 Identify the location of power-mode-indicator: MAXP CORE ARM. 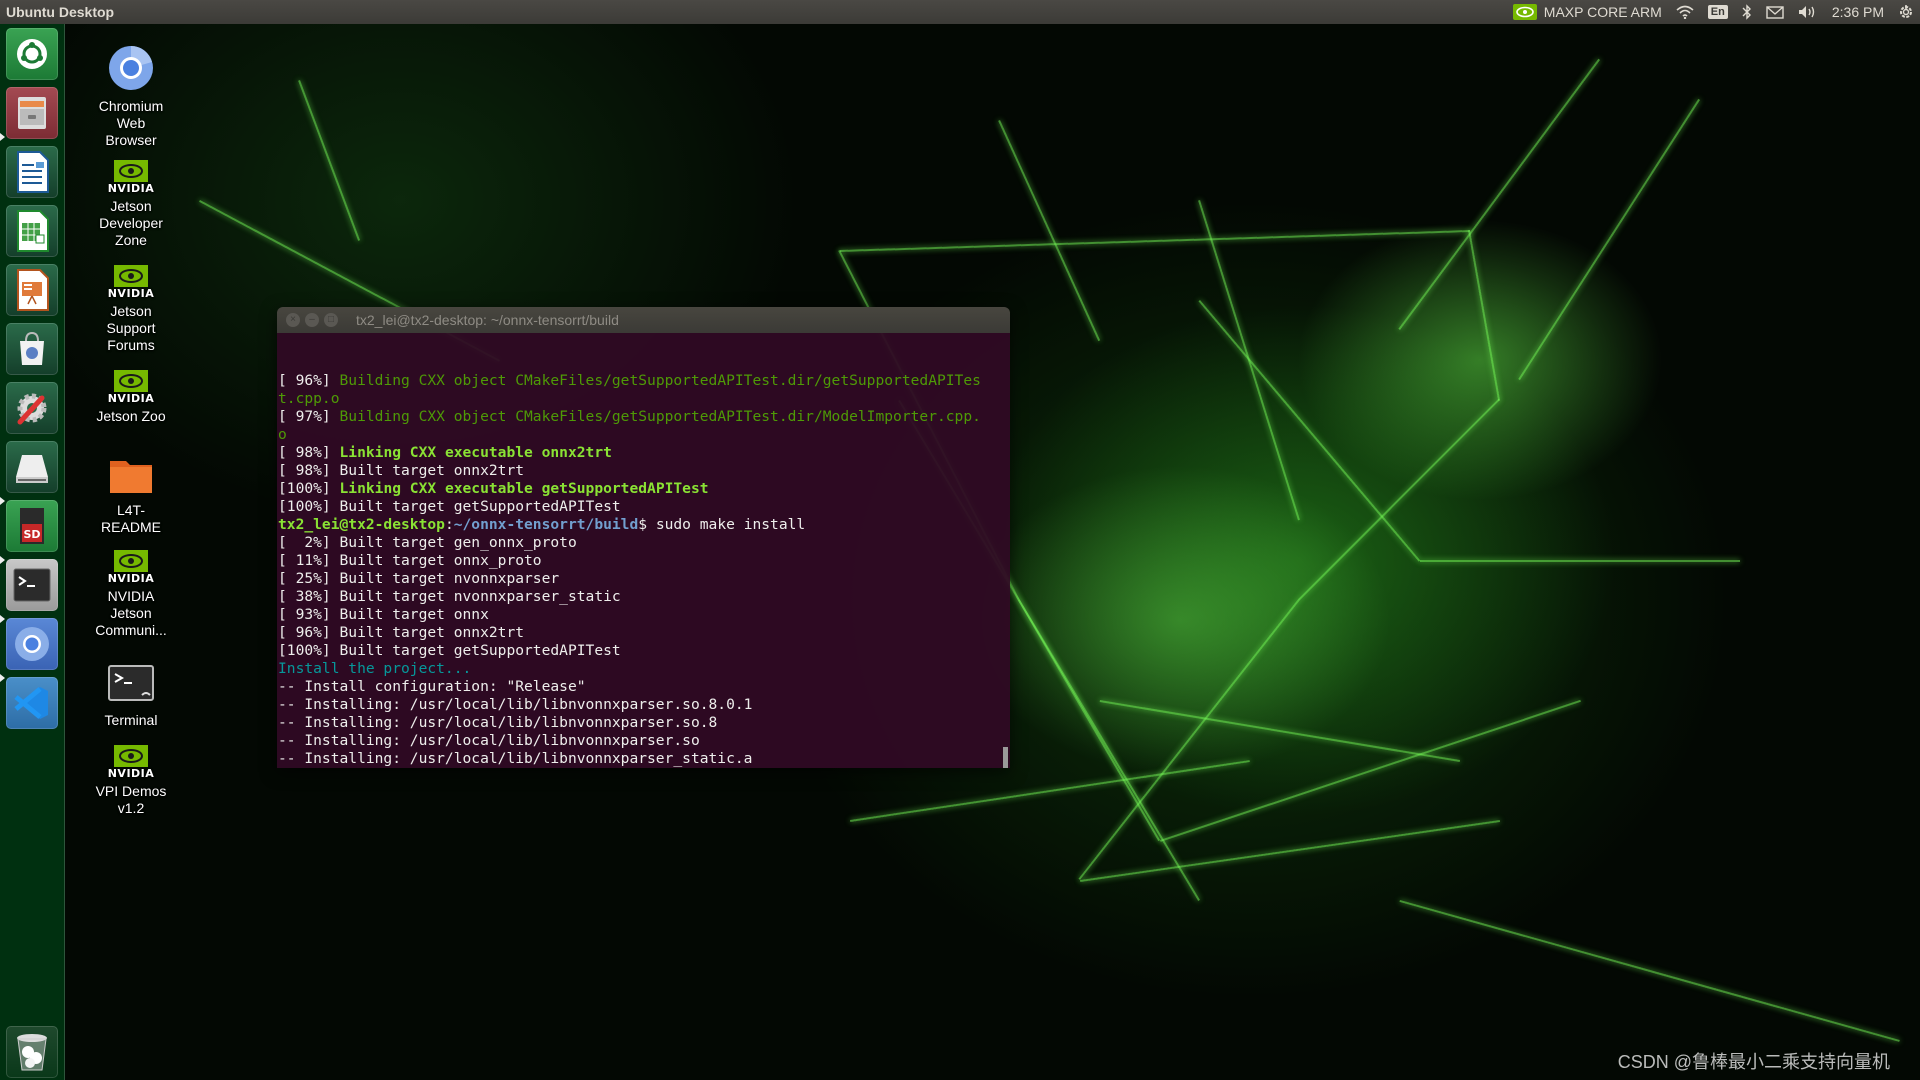
(1587, 12).